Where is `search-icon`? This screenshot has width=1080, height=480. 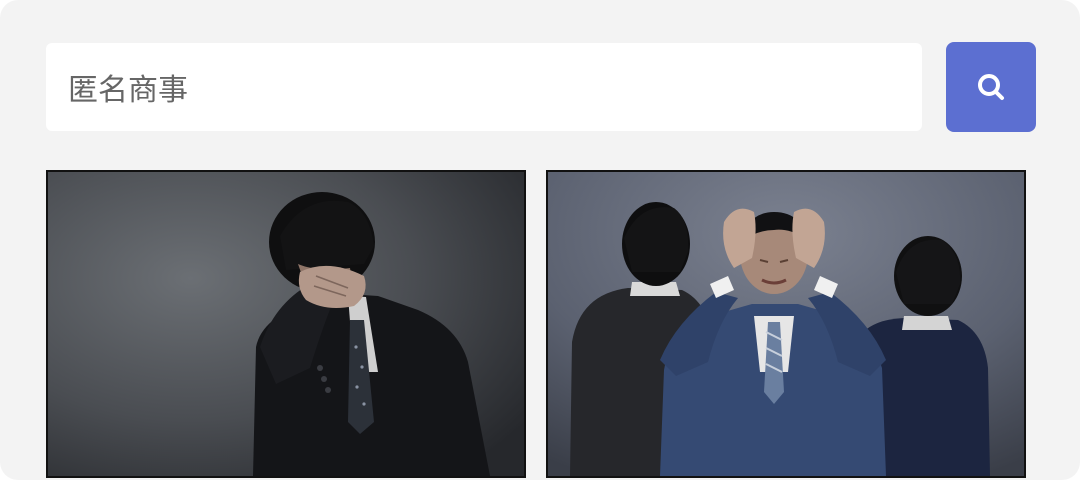
search-icon is located at coordinates (991, 87).